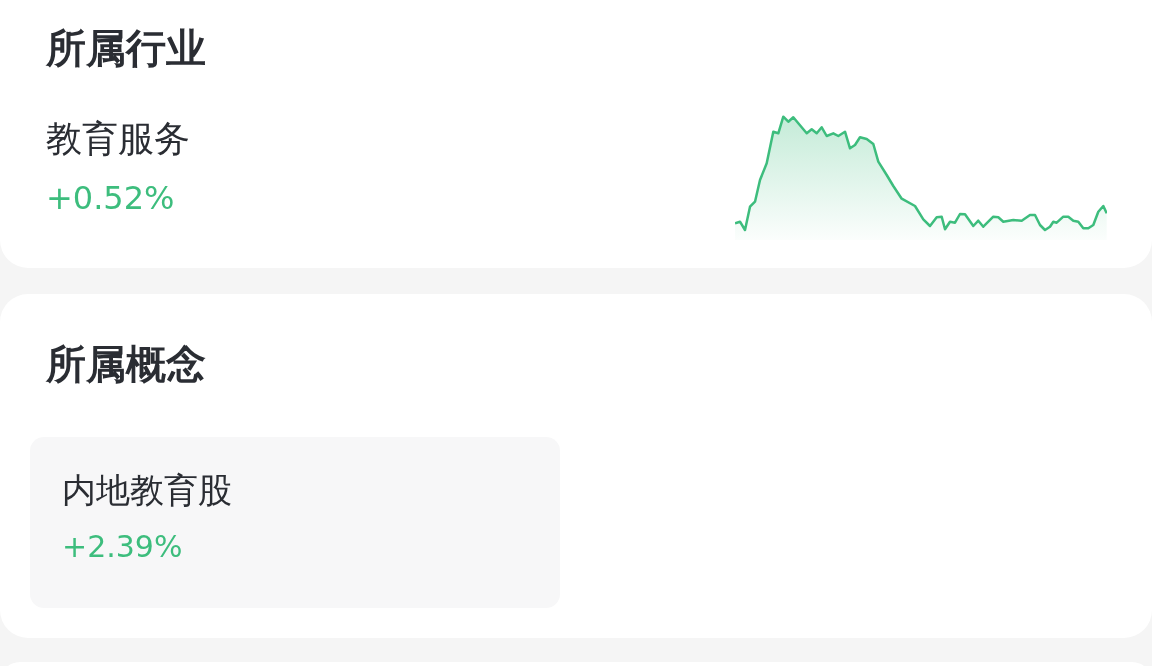 This screenshot has width=1152, height=666. I want to click on concept-name: 内地教育股, so click(147, 490).